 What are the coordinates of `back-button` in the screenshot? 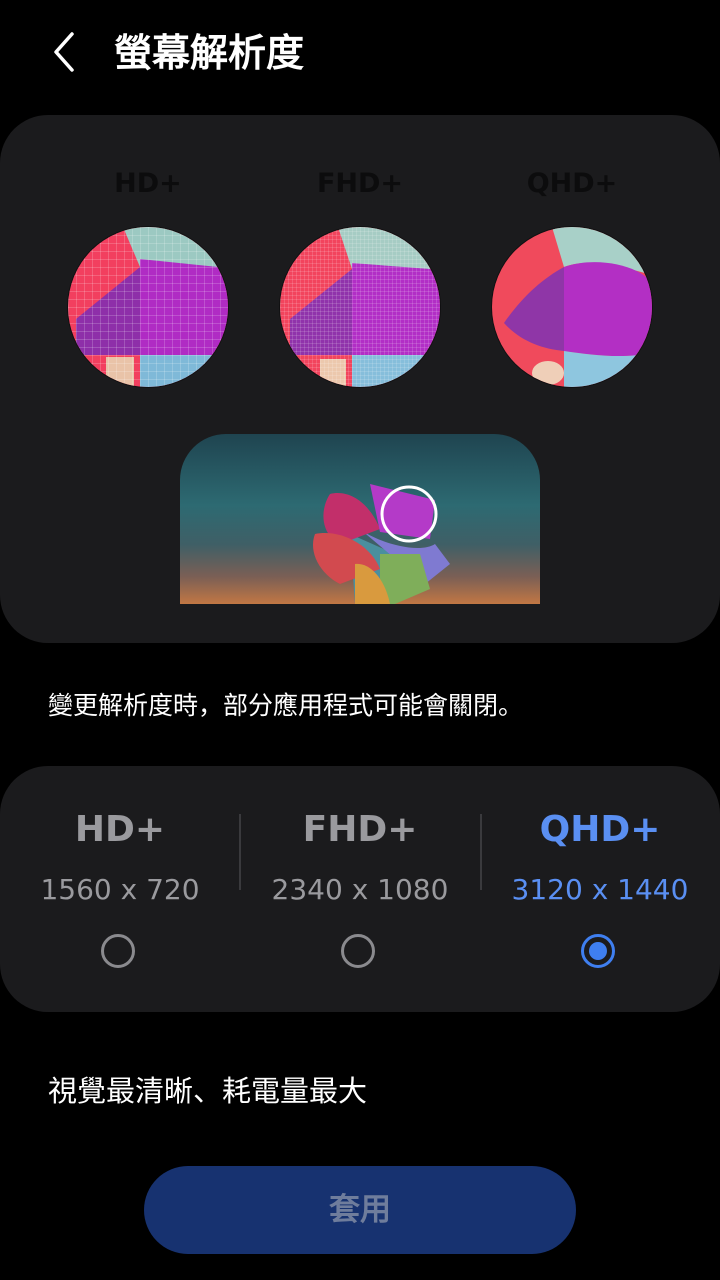 It's located at (64, 52).